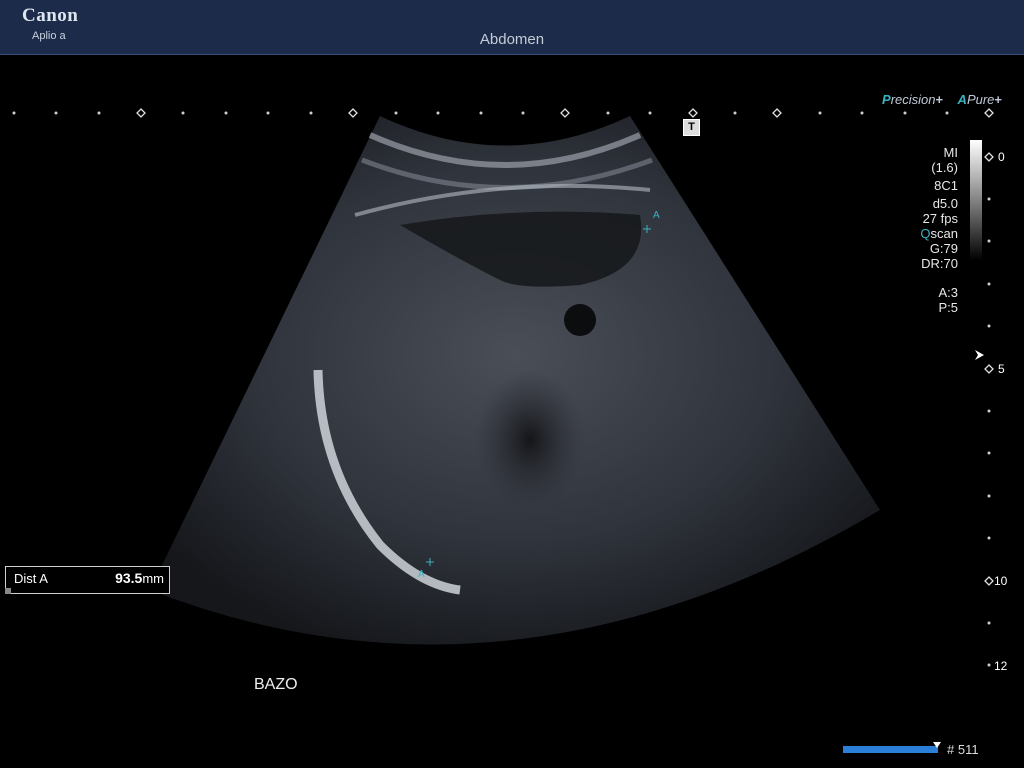  Describe the element at coordinates (944, 233) in the screenshot. I see `qscan-rest: scan` at that location.